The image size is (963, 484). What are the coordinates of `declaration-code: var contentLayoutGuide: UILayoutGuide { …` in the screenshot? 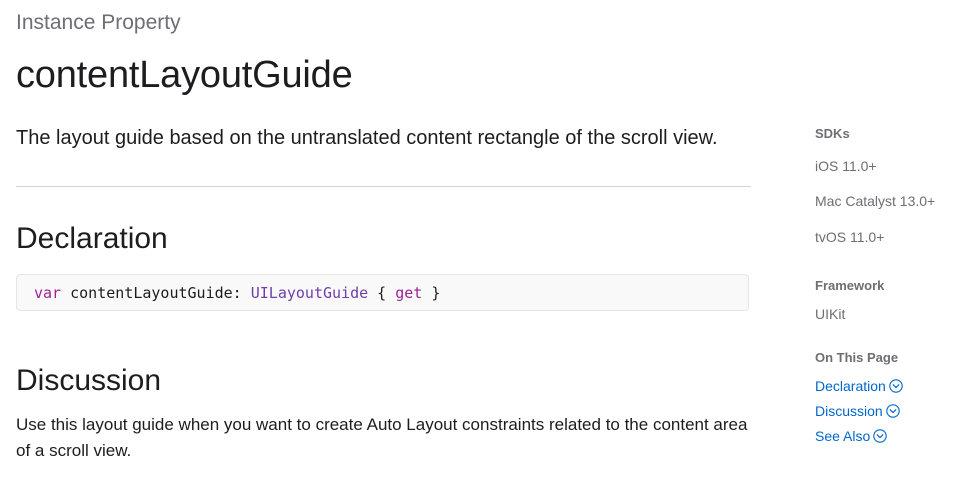 It's located at (237, 293).